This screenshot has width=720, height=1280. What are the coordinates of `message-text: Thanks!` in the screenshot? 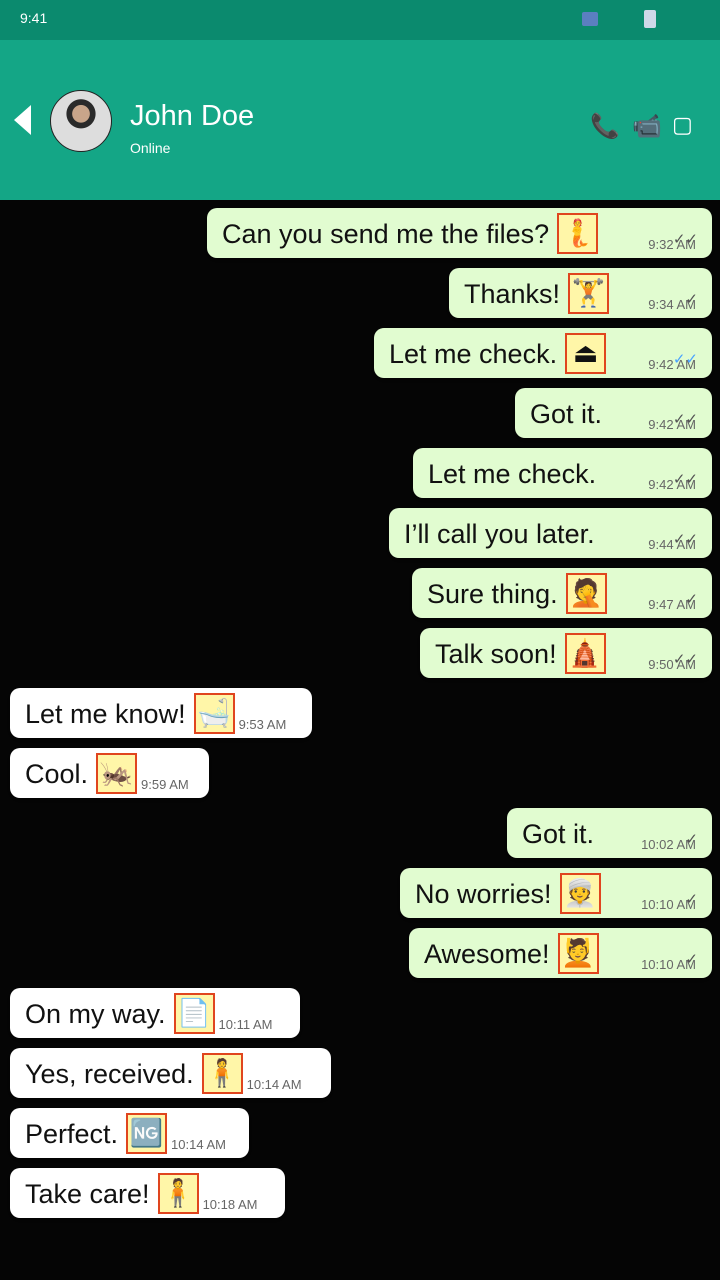 It's located at (512, 294).